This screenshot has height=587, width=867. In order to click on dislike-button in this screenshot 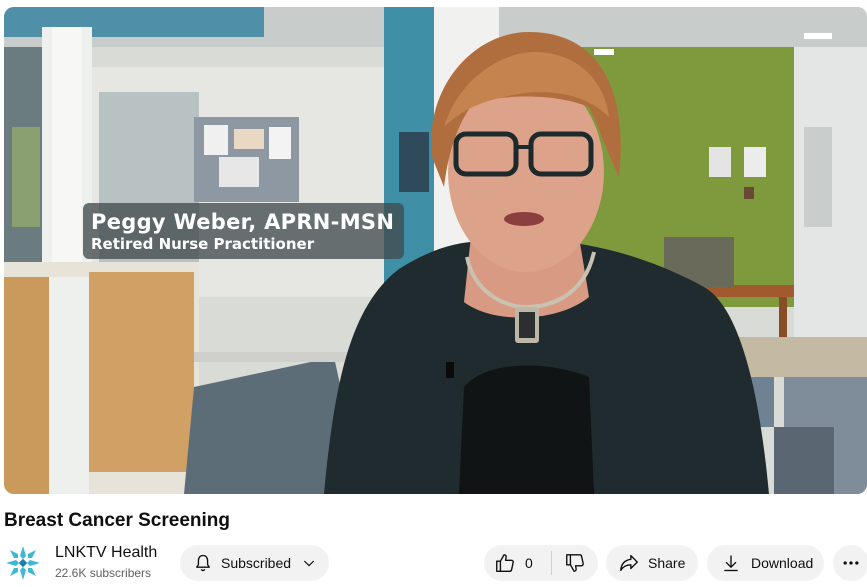, I will do `click(575, 563)`.